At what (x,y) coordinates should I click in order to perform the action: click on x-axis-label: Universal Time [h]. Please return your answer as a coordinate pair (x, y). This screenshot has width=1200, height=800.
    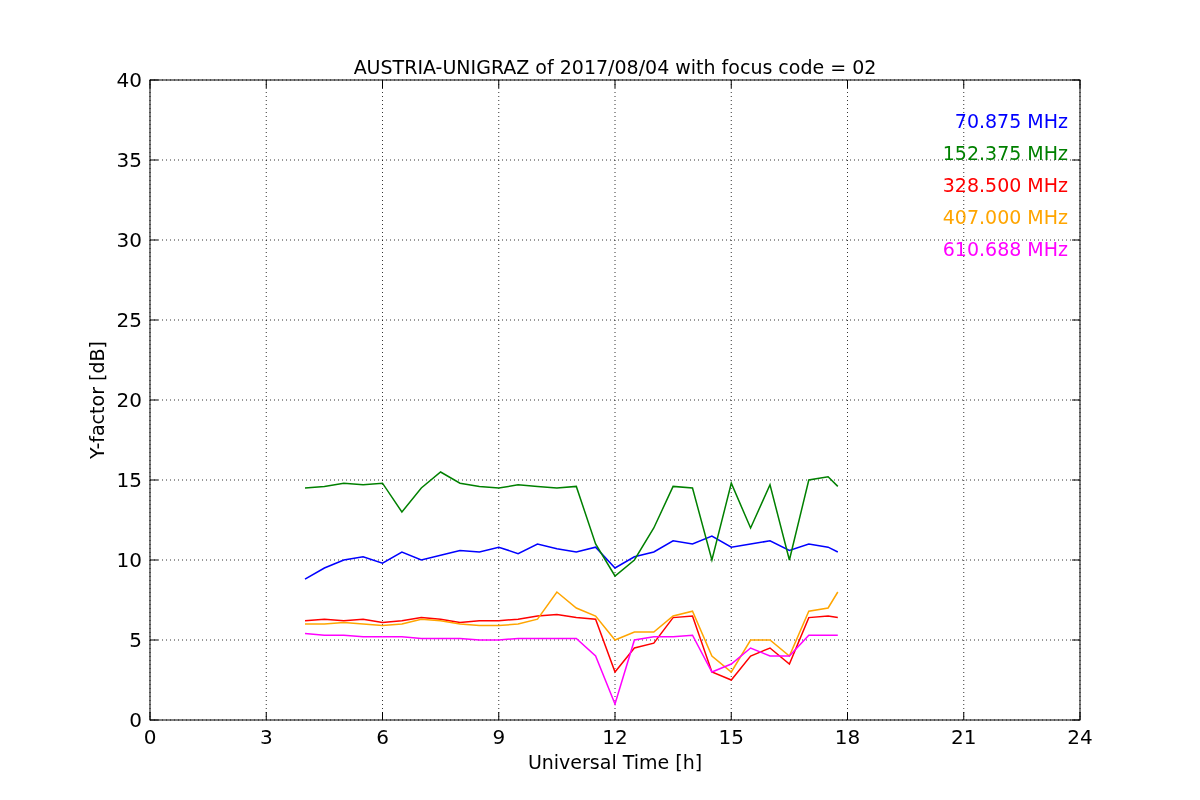
    Looking at the image, I should click on (615, 762).